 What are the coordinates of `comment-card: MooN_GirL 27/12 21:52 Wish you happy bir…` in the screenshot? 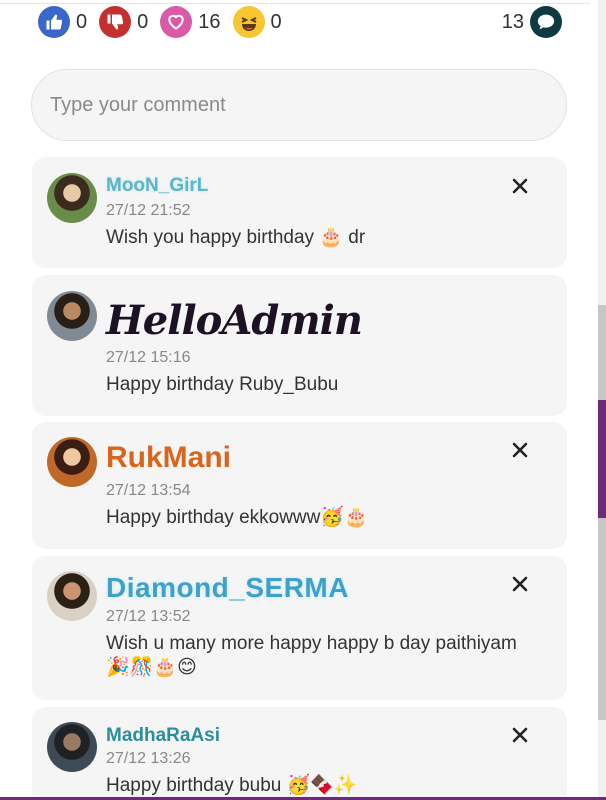 It's located at (299, 212).